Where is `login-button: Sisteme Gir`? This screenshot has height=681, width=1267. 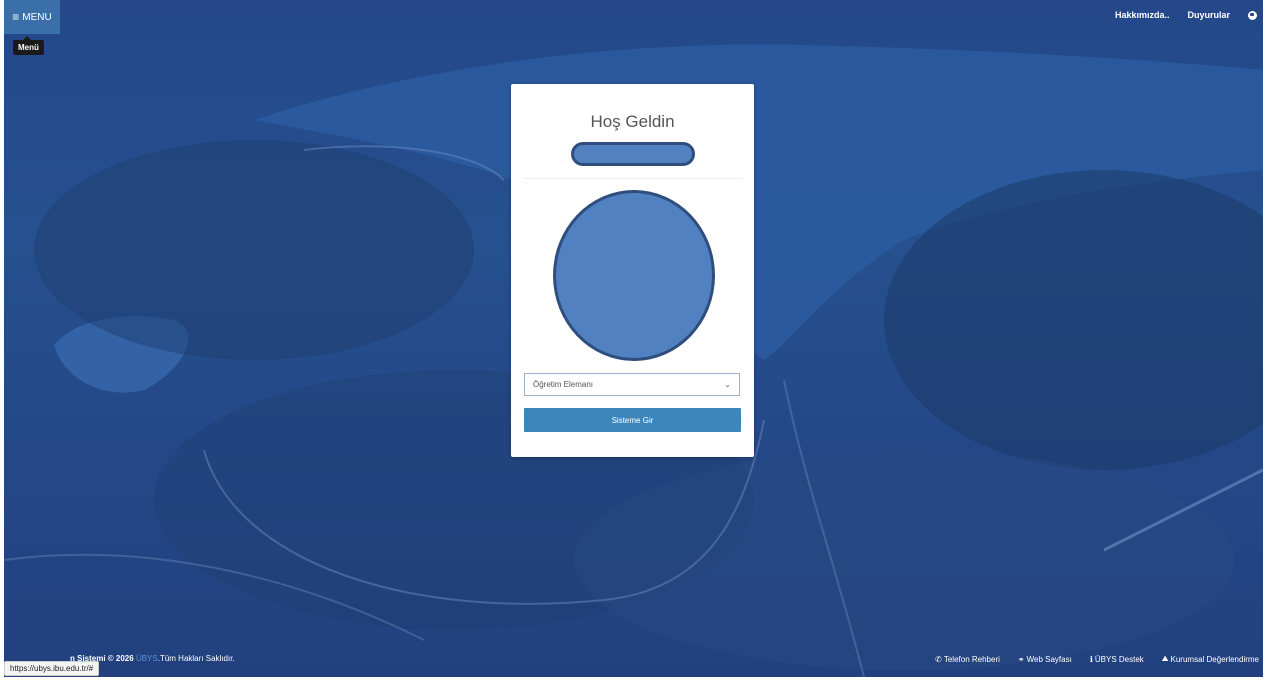
login-button: Sisteme Gir is located at coordinates (632, 420).